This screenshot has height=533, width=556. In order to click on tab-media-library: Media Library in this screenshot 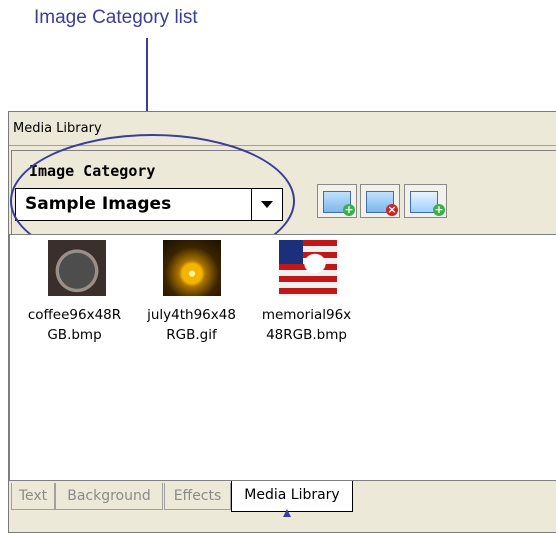, I will do `click(292, 496)`.